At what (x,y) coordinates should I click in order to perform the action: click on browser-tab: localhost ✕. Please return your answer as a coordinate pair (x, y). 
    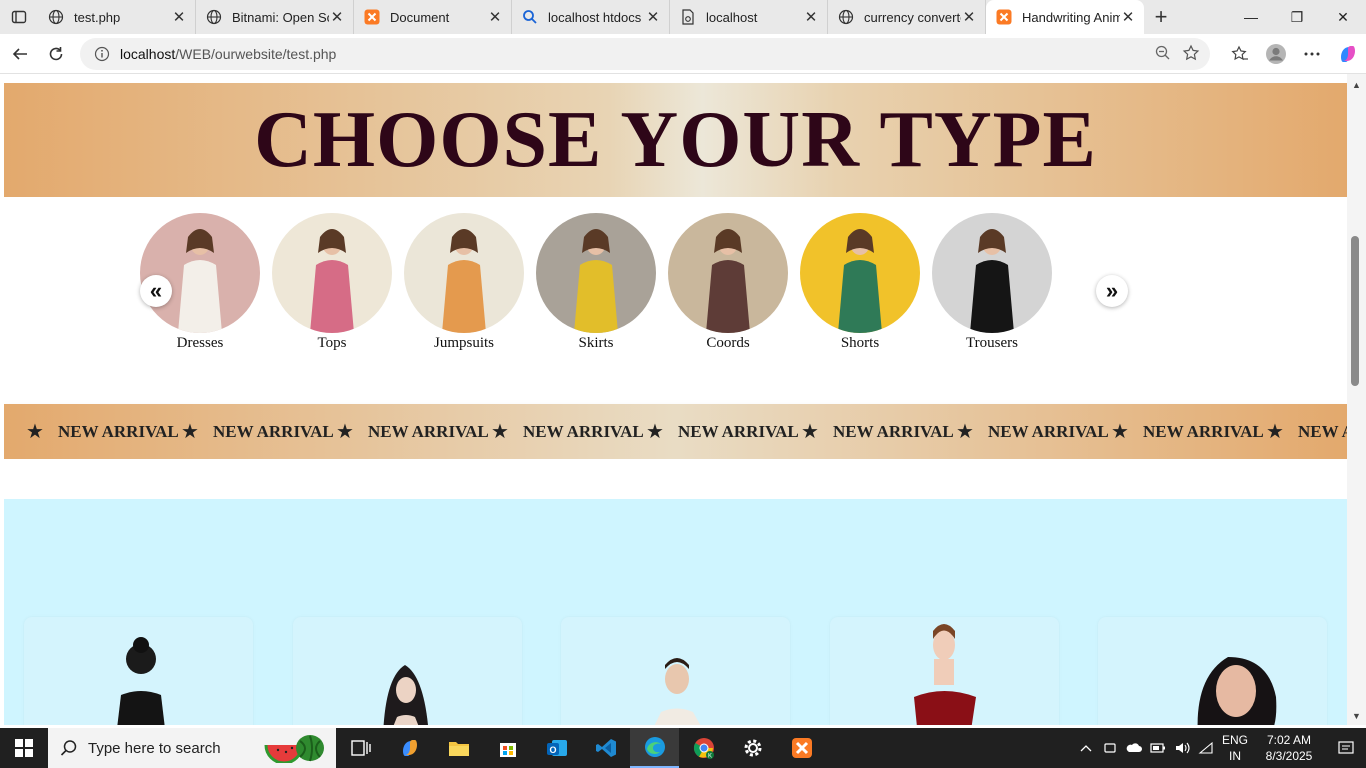
    Looking at the image, I should click on (749, 17).